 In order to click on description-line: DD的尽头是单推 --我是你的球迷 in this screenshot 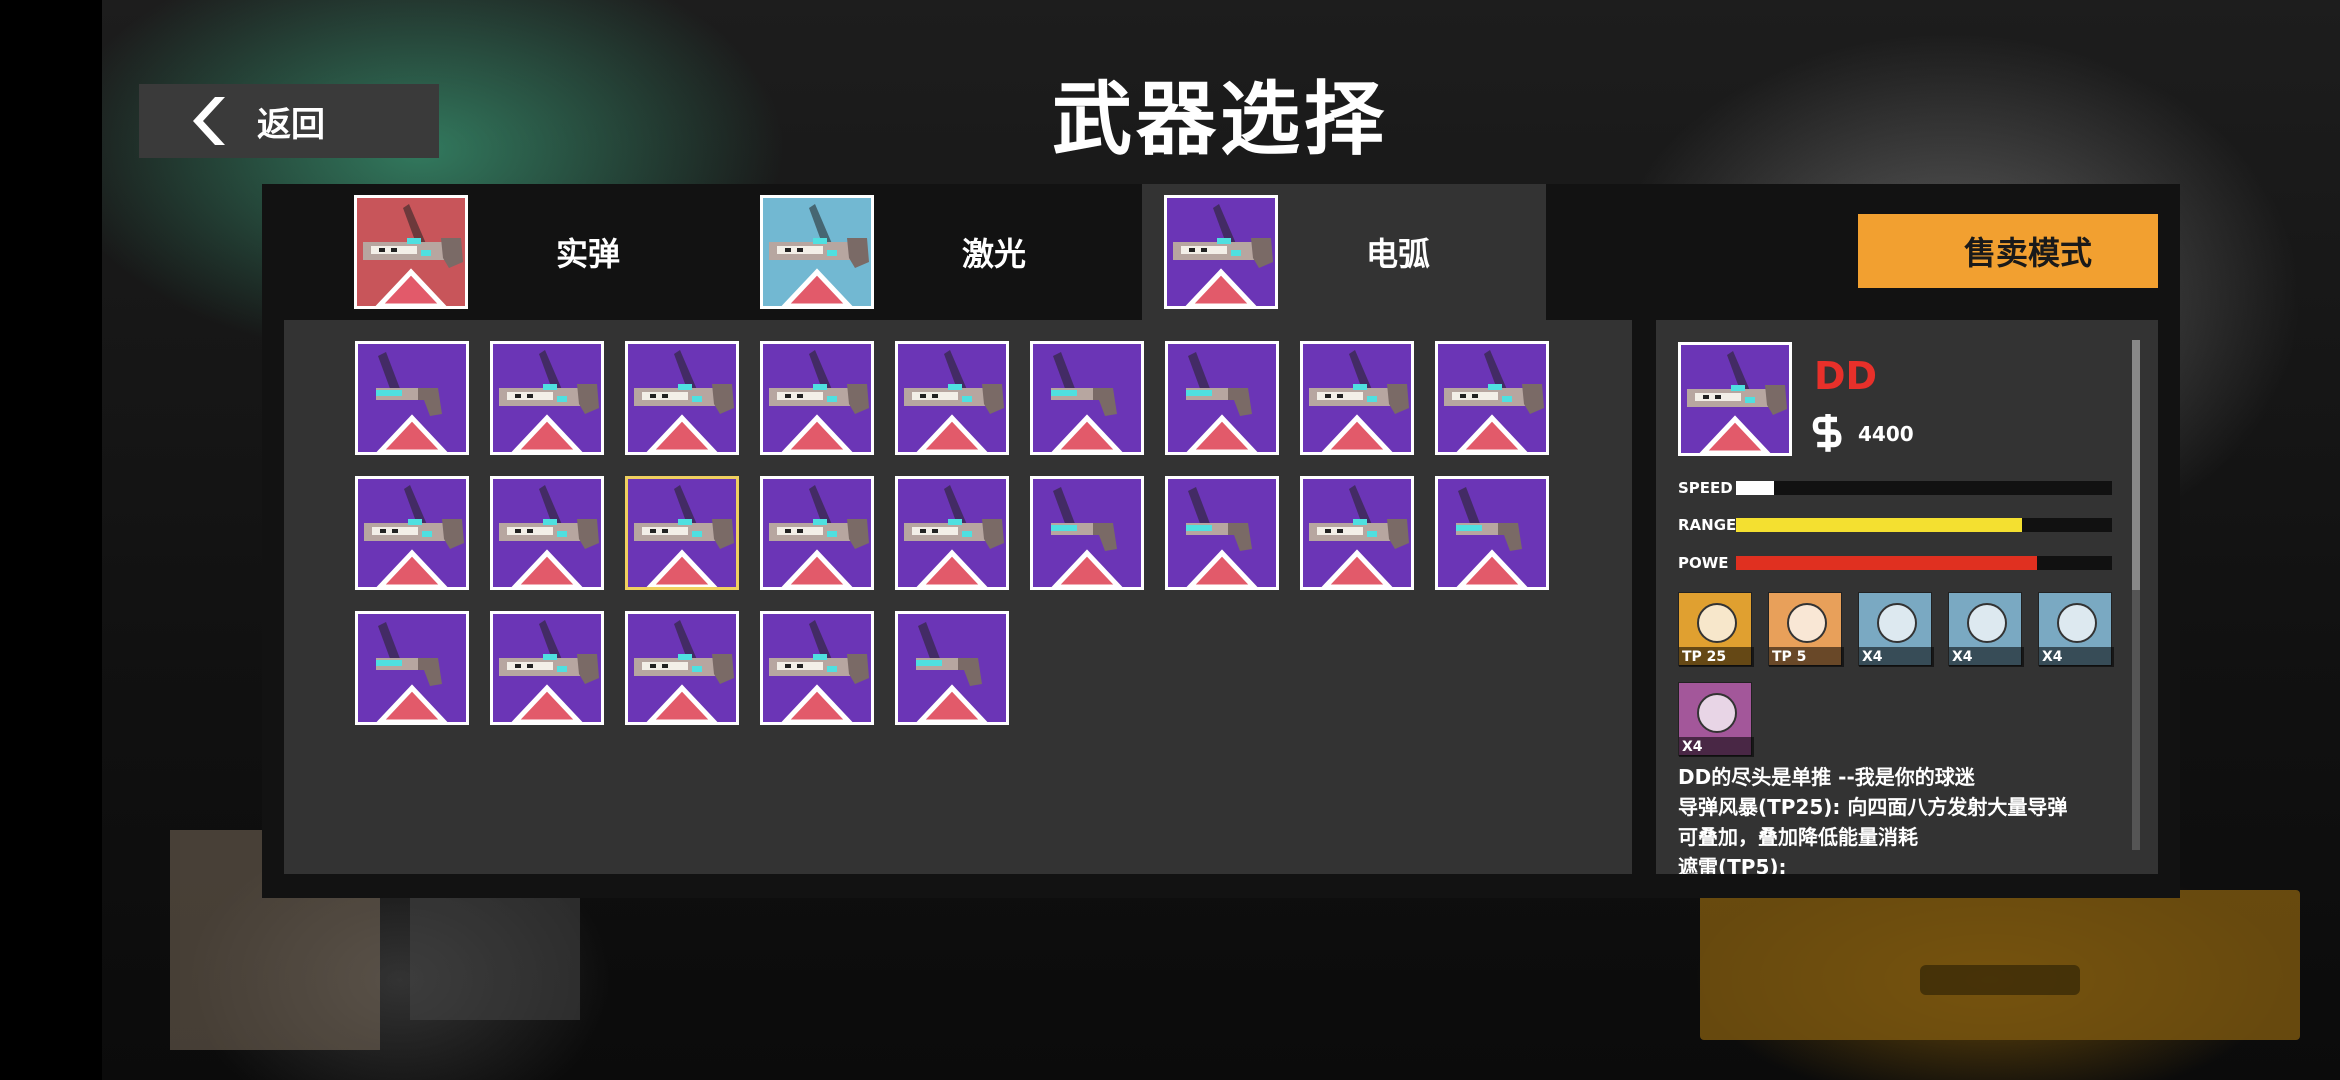, I will do `click(1826, 777)`.